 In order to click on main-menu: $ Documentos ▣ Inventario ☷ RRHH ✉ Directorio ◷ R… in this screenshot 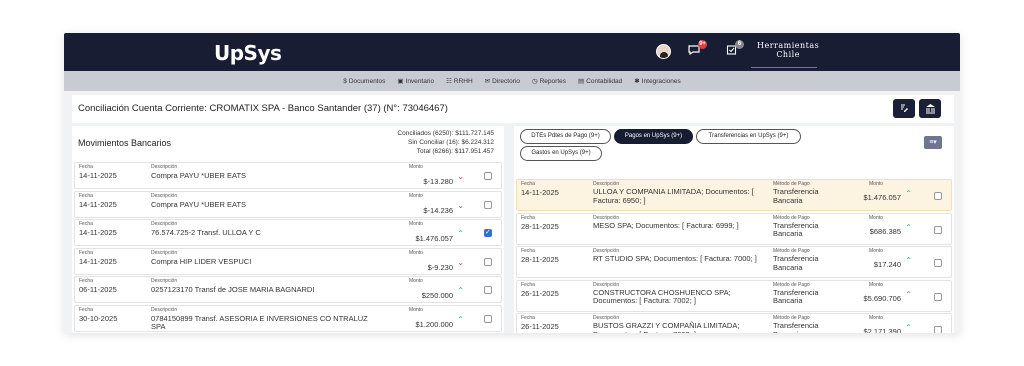, I will do `click(512, 81)`.